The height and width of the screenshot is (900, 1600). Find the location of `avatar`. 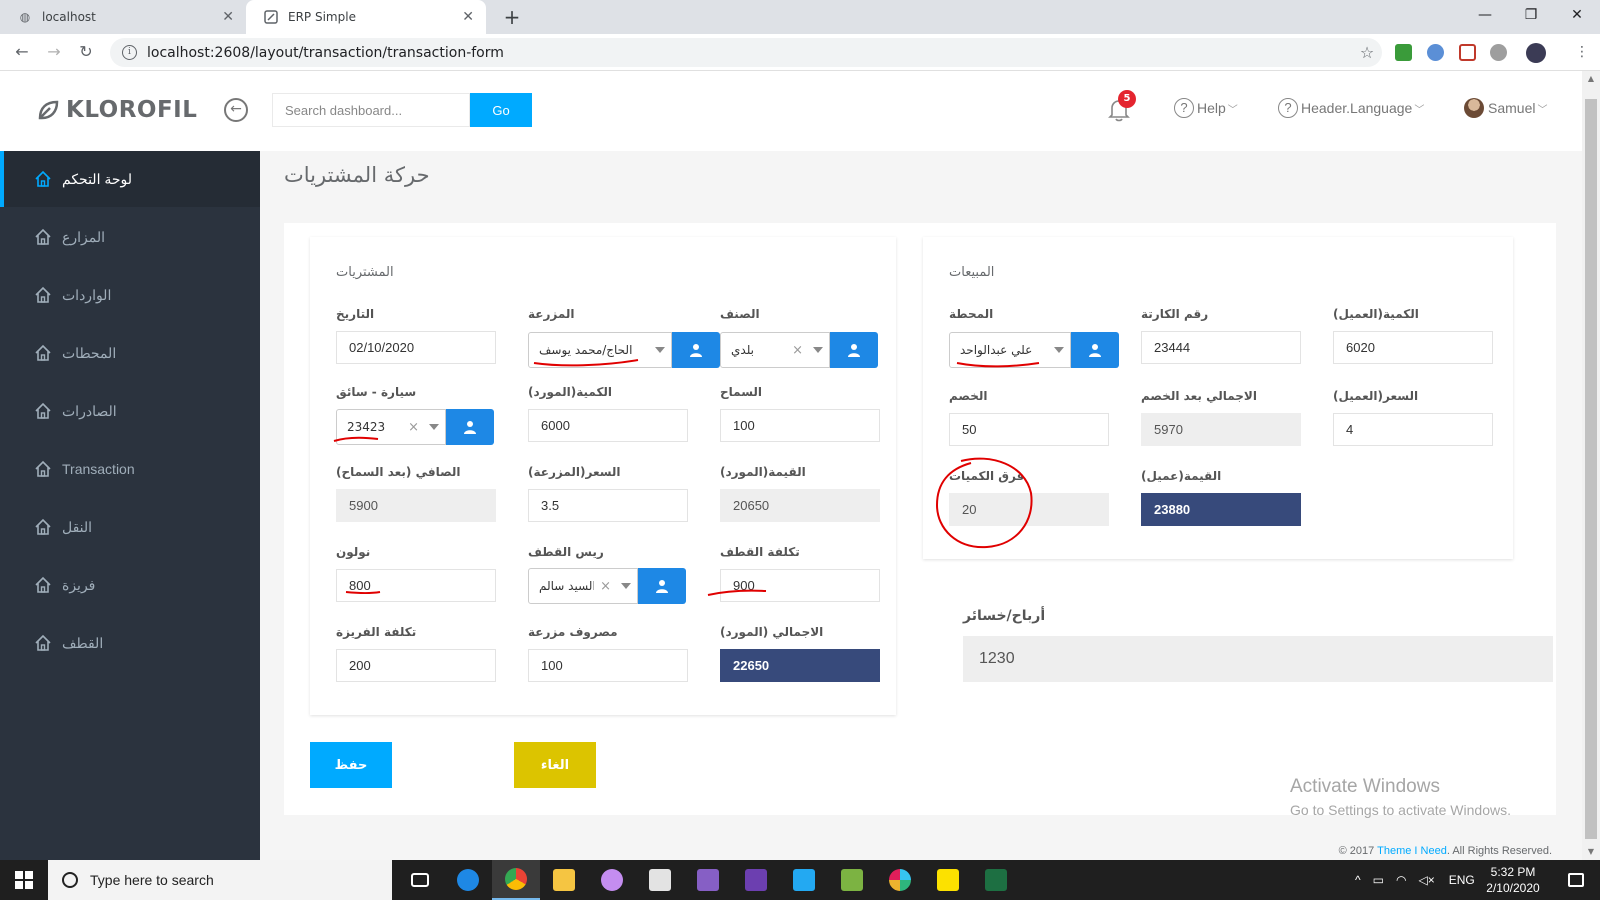

avatar is located at coordinates (1474, 108).